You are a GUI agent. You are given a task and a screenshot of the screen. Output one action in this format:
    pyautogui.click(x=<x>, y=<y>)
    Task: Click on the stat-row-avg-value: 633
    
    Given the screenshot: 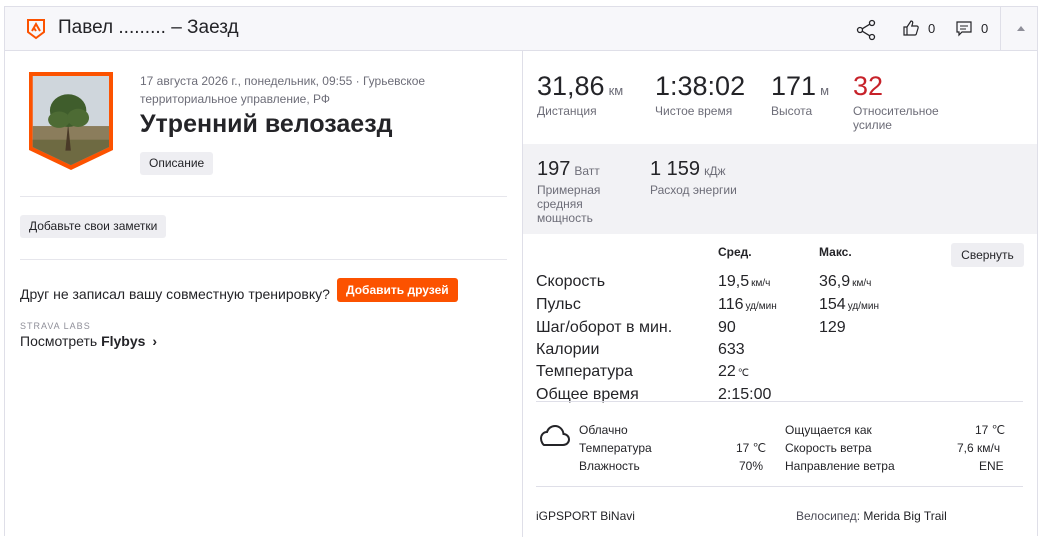 What is the action you would take?
    pyautogui.click(x=731, y=349)
    